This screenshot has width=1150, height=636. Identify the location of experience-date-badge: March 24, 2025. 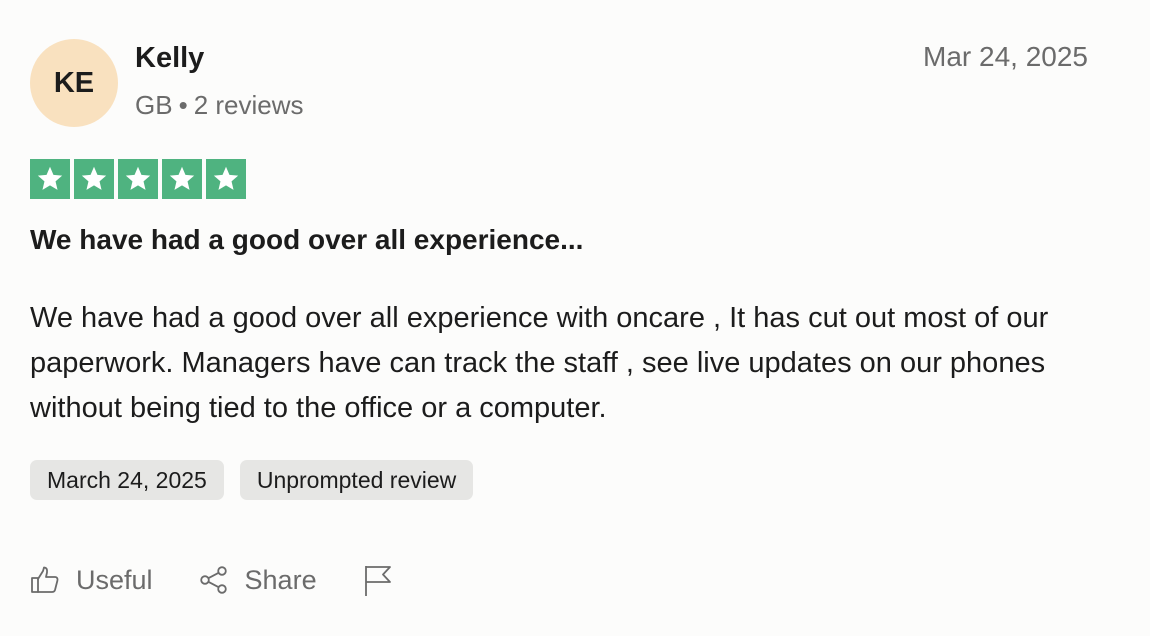
(127, 480).